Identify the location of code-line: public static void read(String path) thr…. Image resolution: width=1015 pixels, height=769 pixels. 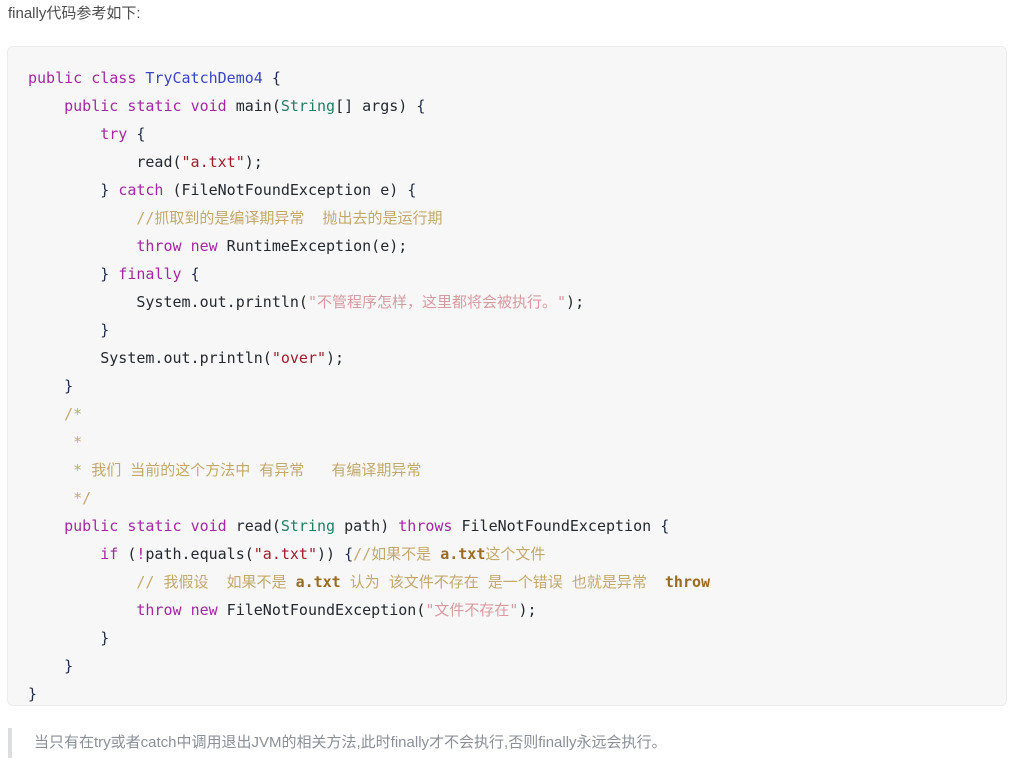
(517, 526).